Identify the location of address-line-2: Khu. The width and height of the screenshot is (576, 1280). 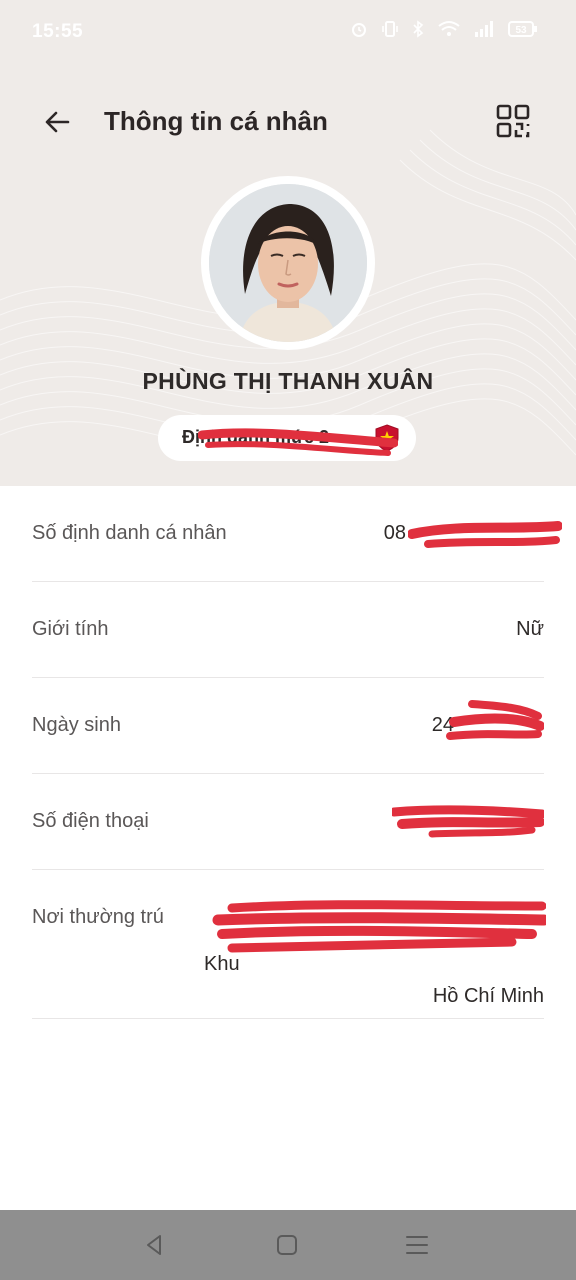
(222, 964).